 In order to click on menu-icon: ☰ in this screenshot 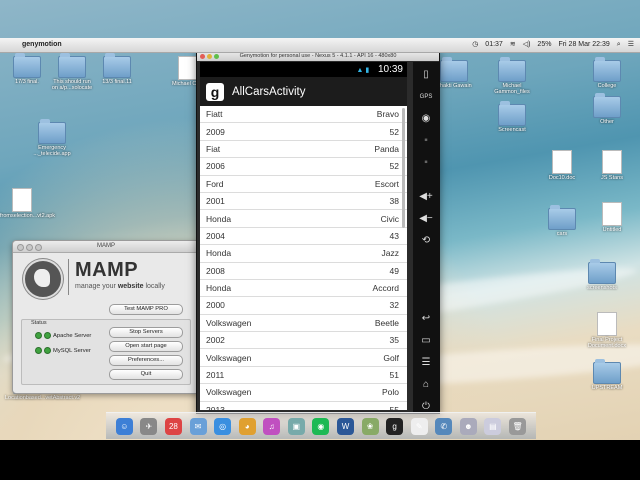, I will do `click(426, 363)`.